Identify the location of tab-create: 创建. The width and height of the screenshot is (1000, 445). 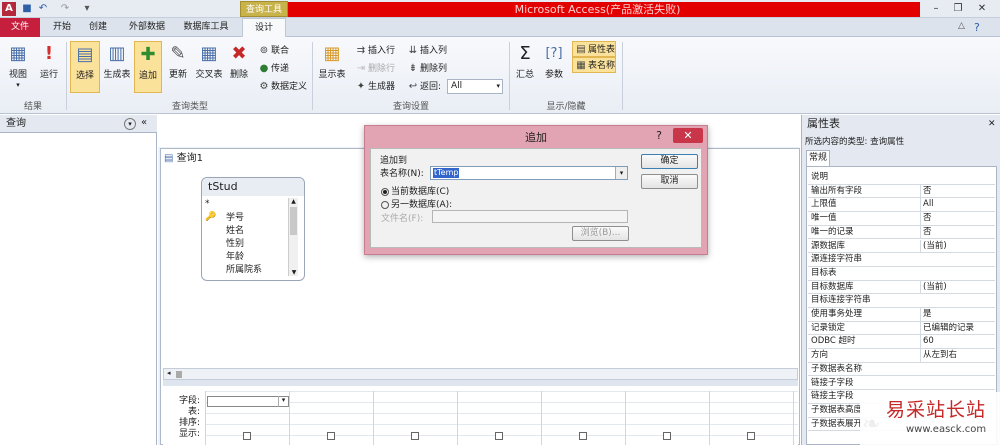
(98, 27).